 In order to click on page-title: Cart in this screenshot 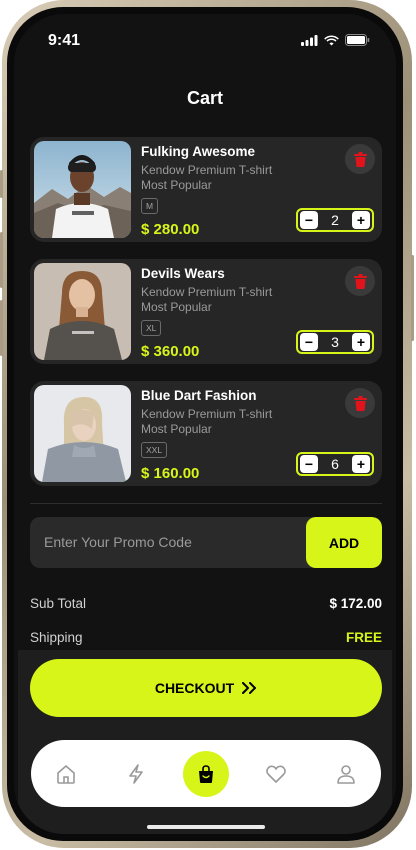, I will do `click(204, 98)`.